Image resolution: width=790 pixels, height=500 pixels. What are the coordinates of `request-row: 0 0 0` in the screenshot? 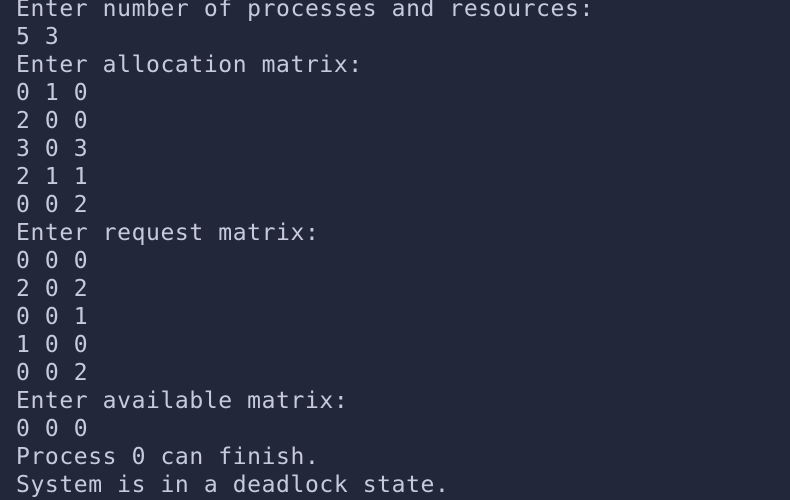 It's located at (52, 261).